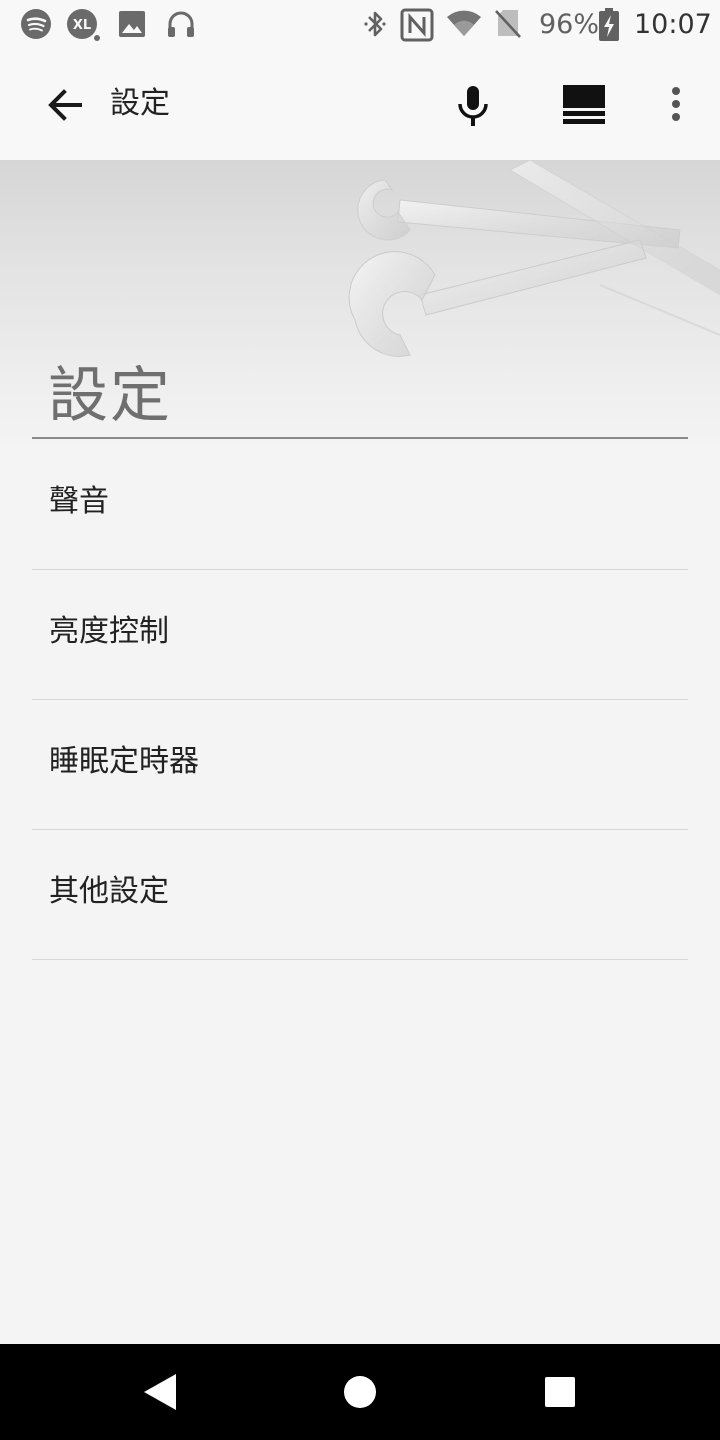  I want to click on menu-item-other-settings: 其他設定, so click(360, 895).